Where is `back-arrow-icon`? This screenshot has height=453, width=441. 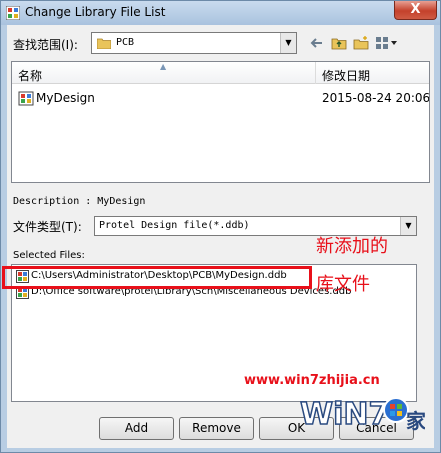 back-arrow-icon is located at coordinates (317, 43).